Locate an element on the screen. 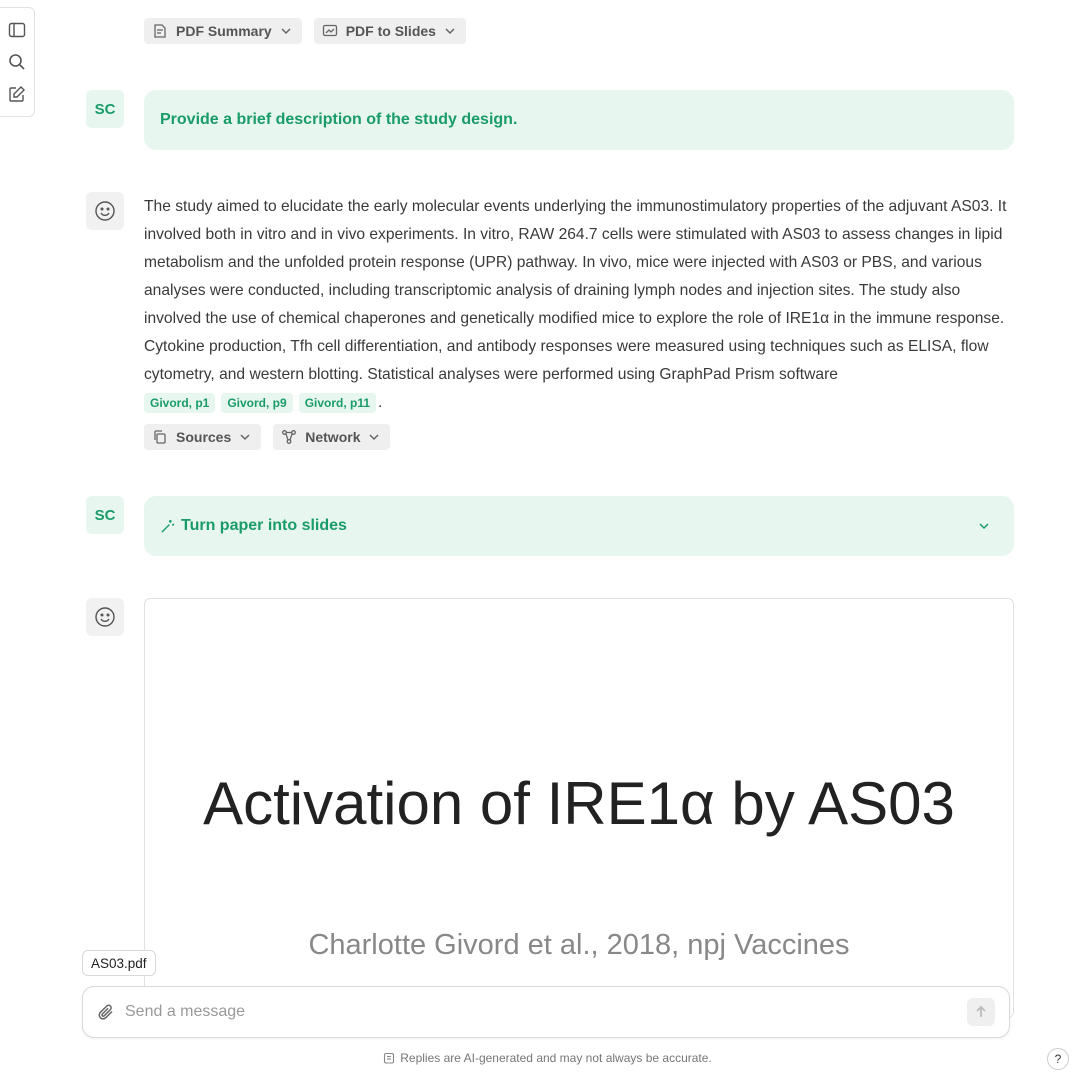 The width and height of the screenshot is (1078, 1078). slide-title: Activation of IRE1α by AS03 is located at coordinates (579, 803).